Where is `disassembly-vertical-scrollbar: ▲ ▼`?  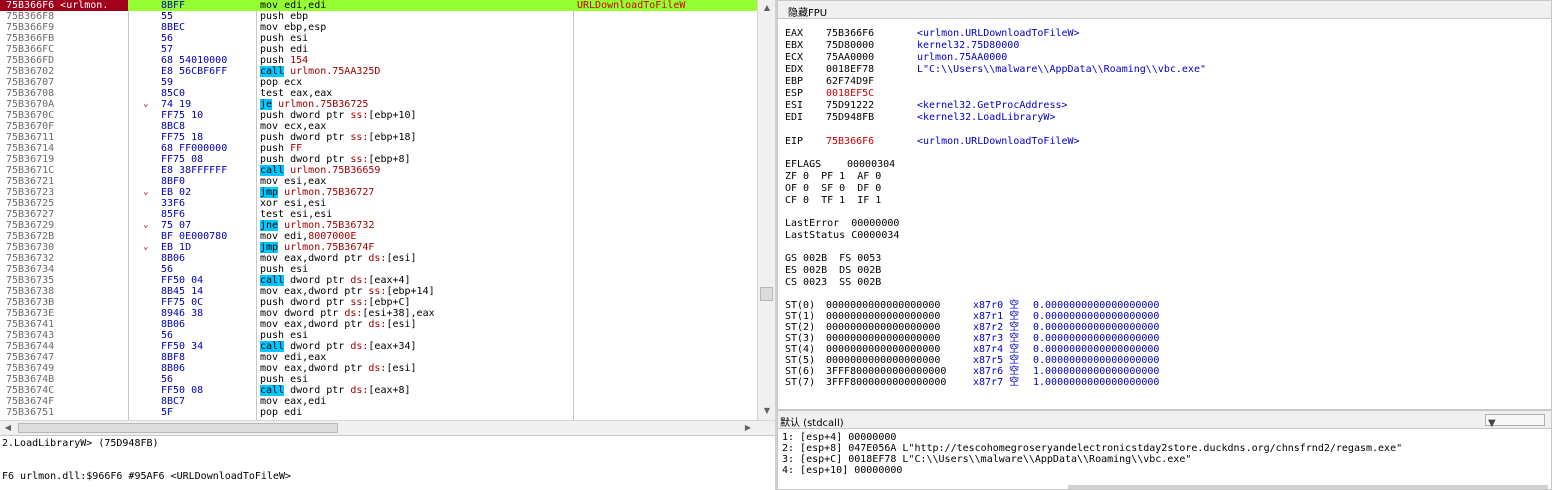
disassembly-vertical-scrollbar: ▲ ▼ is located at coordinates (766, 210).